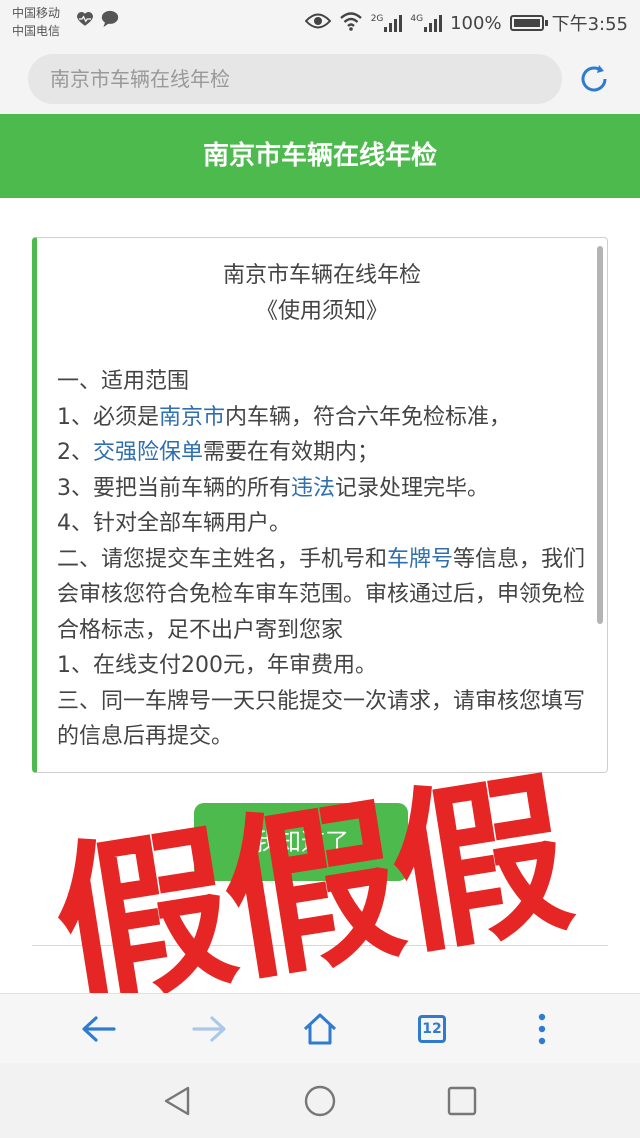  I want to click on nav-home-icon, so click(320, 1101).